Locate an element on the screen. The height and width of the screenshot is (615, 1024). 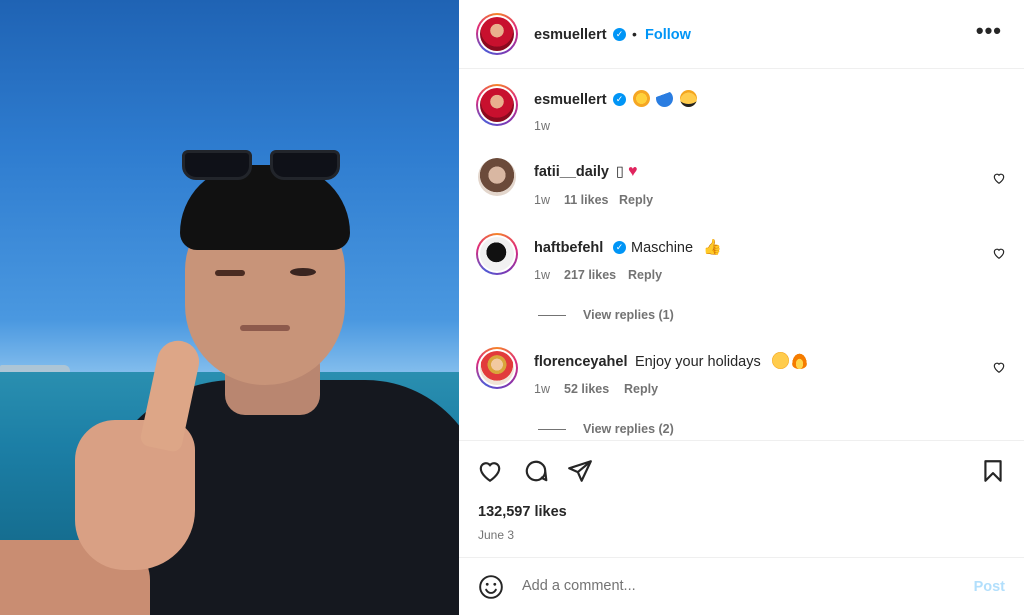
comment-text: ▯ is located at coordinates (620, 172).